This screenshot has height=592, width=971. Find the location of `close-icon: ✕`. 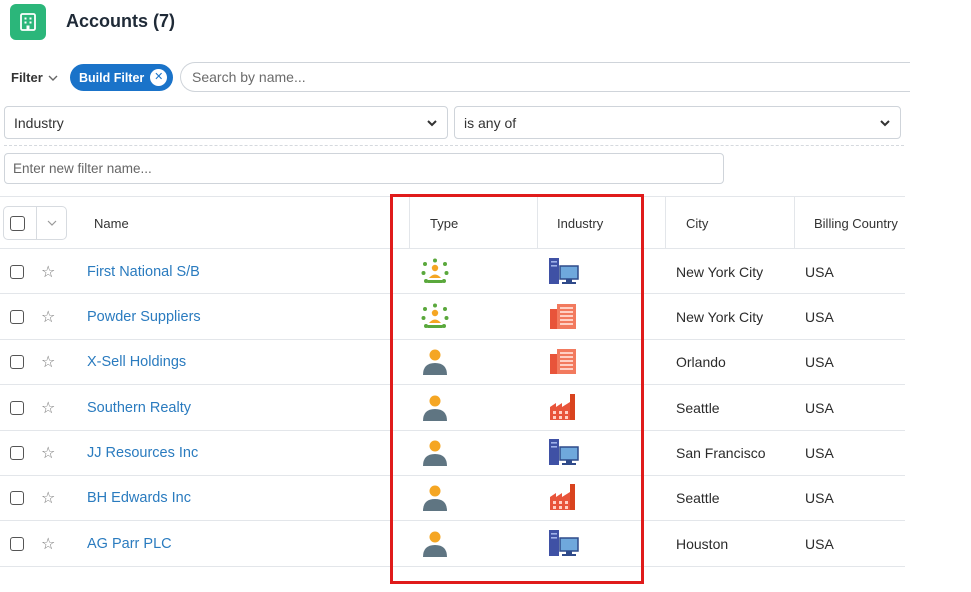

close-icon: ✕ is located at coordinates (159, 77).